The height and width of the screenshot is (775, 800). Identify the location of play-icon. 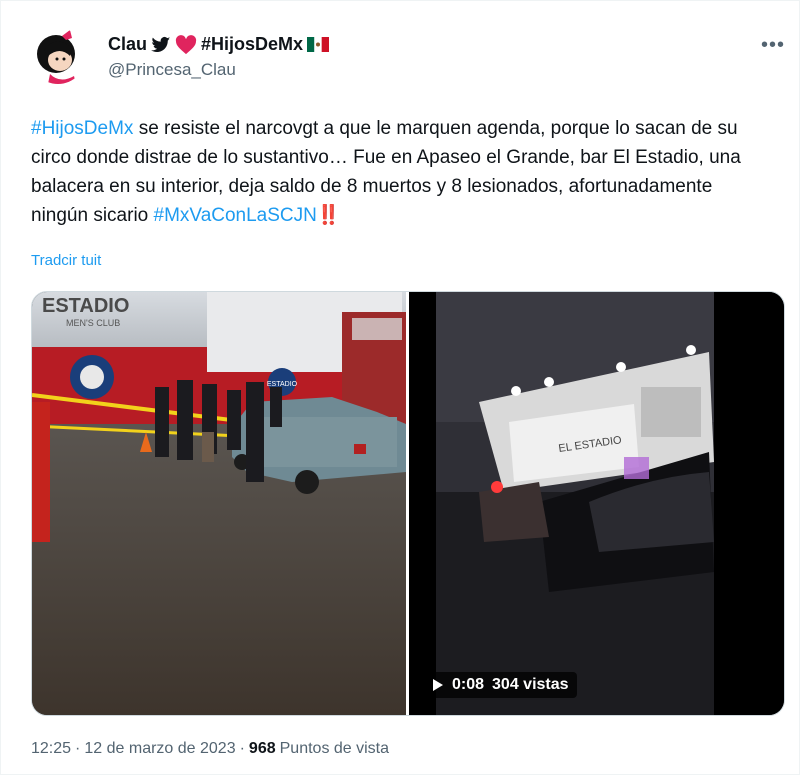
(438, 685).